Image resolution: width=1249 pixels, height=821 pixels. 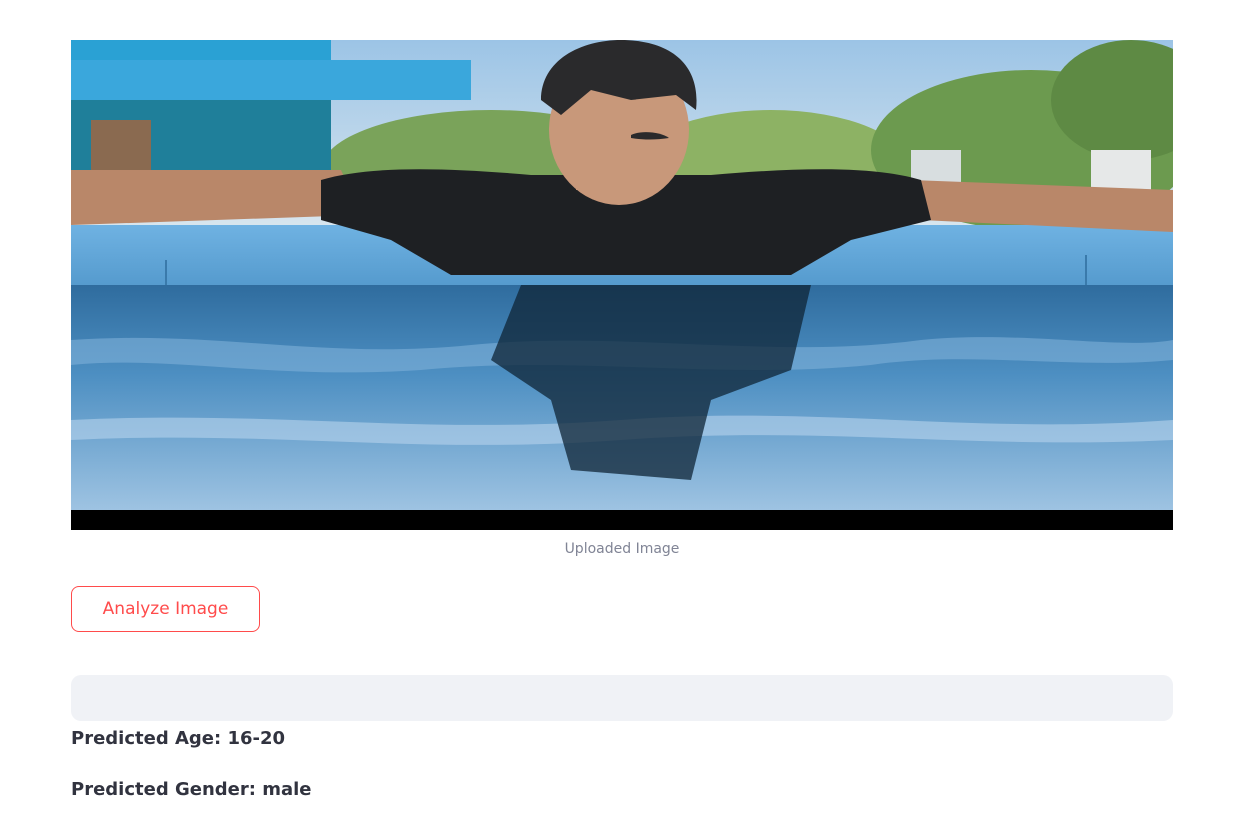 I want to click on predicted-gender-text: Predicted Gender: male, so click(x=191, y=789).